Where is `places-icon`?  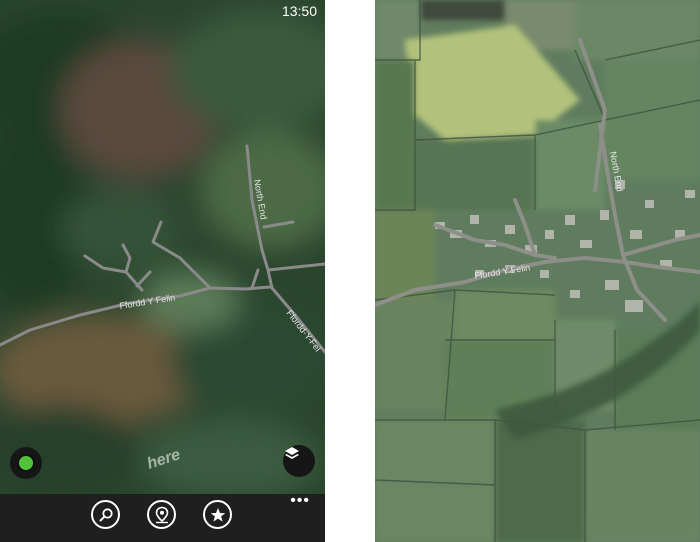
places-icon is located at coordinates (161, 514).